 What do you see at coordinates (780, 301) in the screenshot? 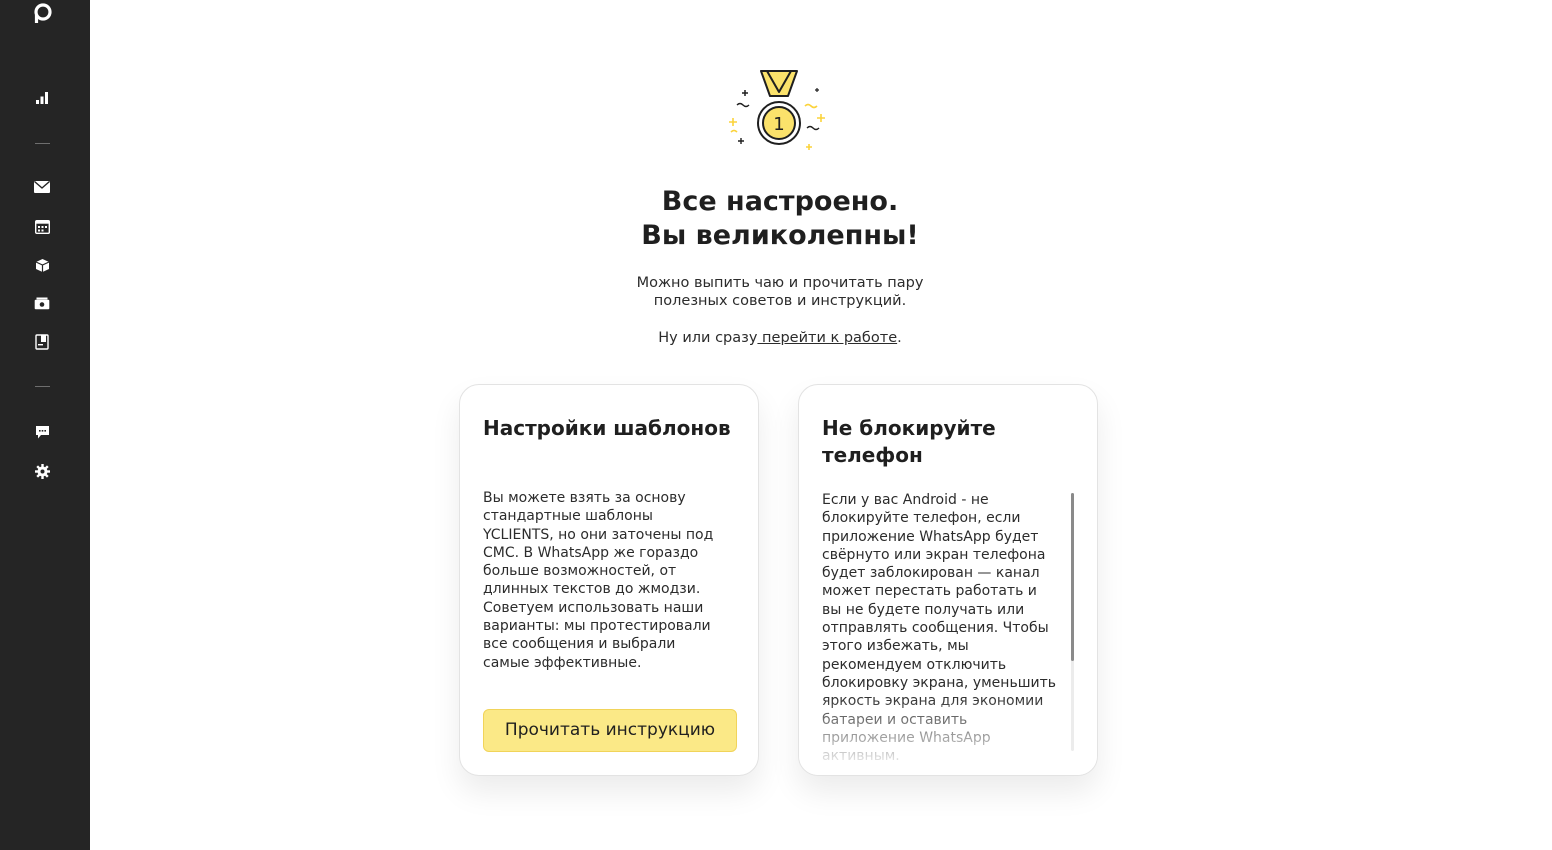
I see `subtitle-line-2: полезных советов и инструкций.` at bounding box center [780, 301].